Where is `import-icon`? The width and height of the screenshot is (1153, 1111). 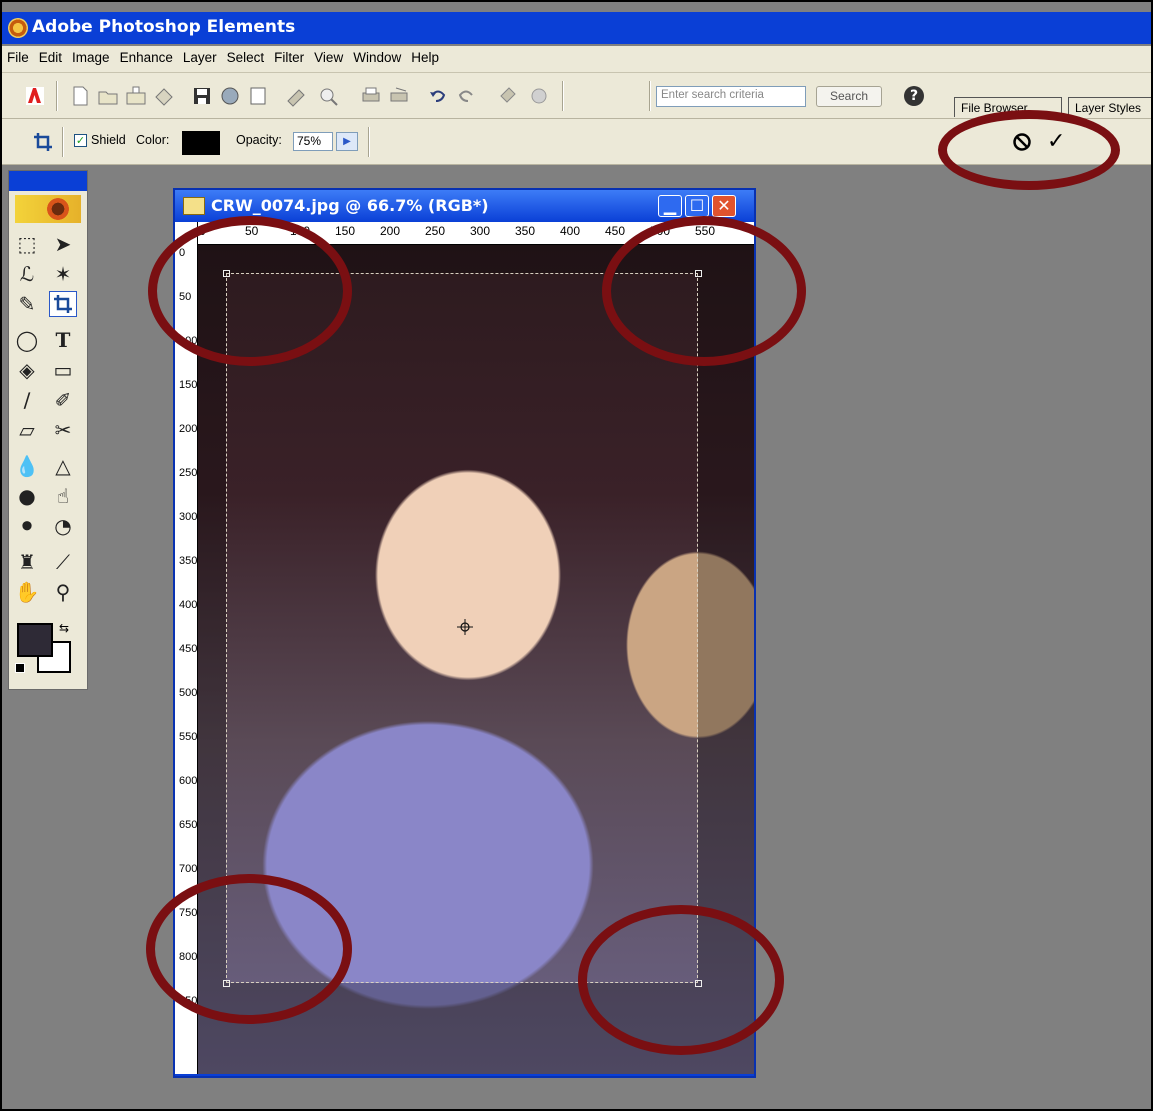
import-icon is located at coordinates (136, 96).